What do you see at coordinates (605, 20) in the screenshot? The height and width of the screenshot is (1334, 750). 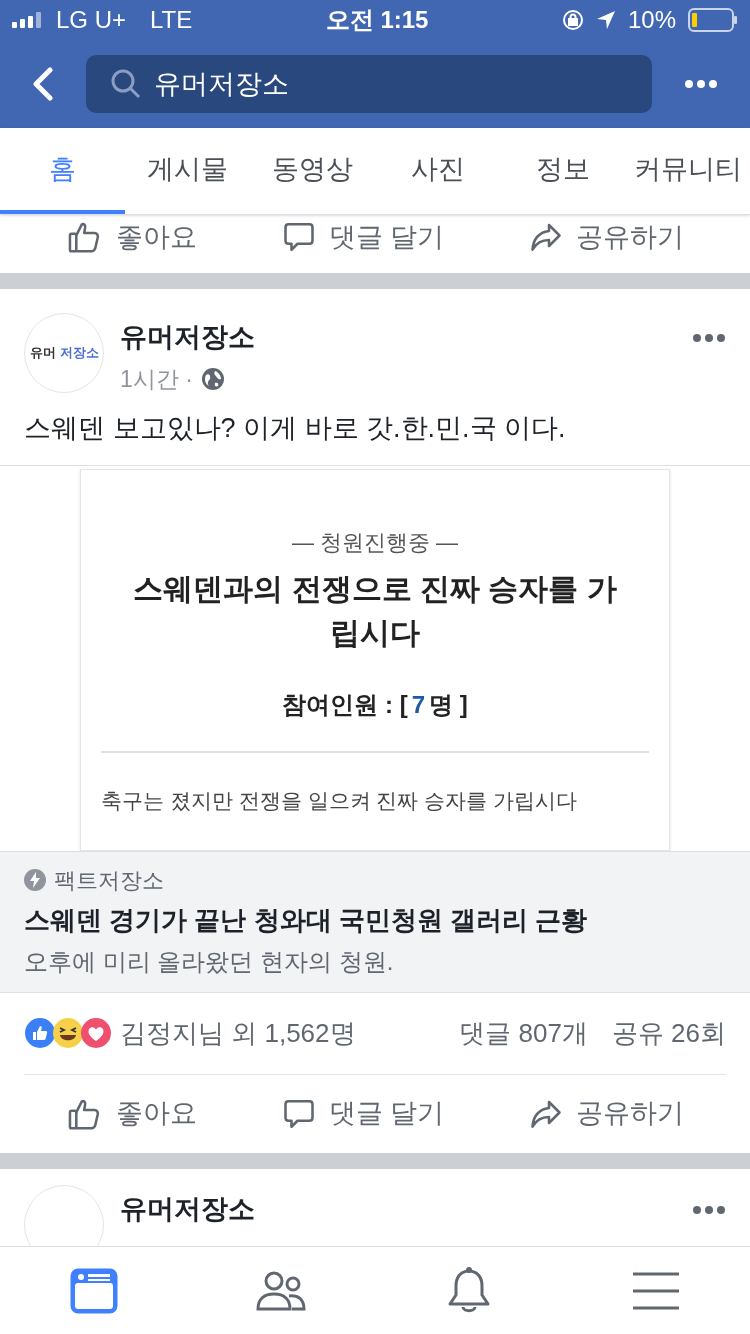 I see `location-arrow-icon` at bounding box center [605, 20].